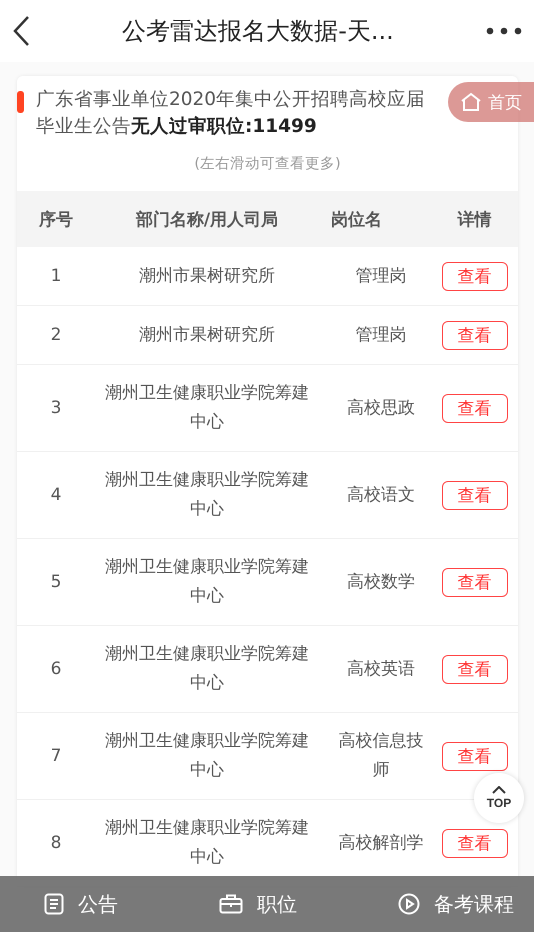 Image resolution: width=534 pixels, height=932 pixels. Describe the element at coordinates (231, 113) in the screenshot. I see `notice-title: 广东省事业单位2020年集中公开招聘高校应届毕业生公告无人过审职位:11499` at that location.